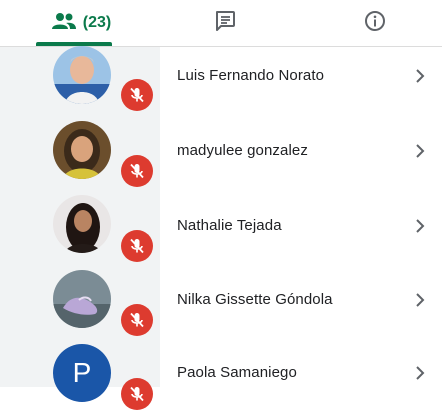 The height and width of the screenshot is (411, 442). Describe the element at coordinates (255, 299) in the screenshot. I see `participant-name: Nilka Gissette Góndola` at that location.